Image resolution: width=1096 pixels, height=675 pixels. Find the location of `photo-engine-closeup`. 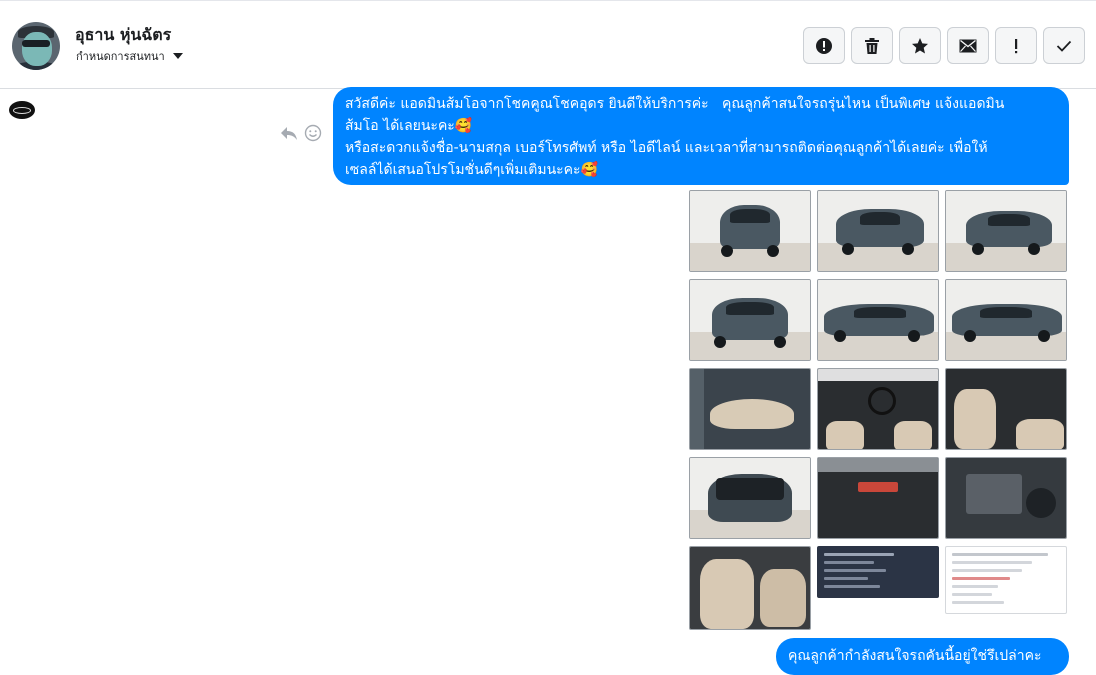

photo-engine-closeup is located at coordinates (1006, 498).